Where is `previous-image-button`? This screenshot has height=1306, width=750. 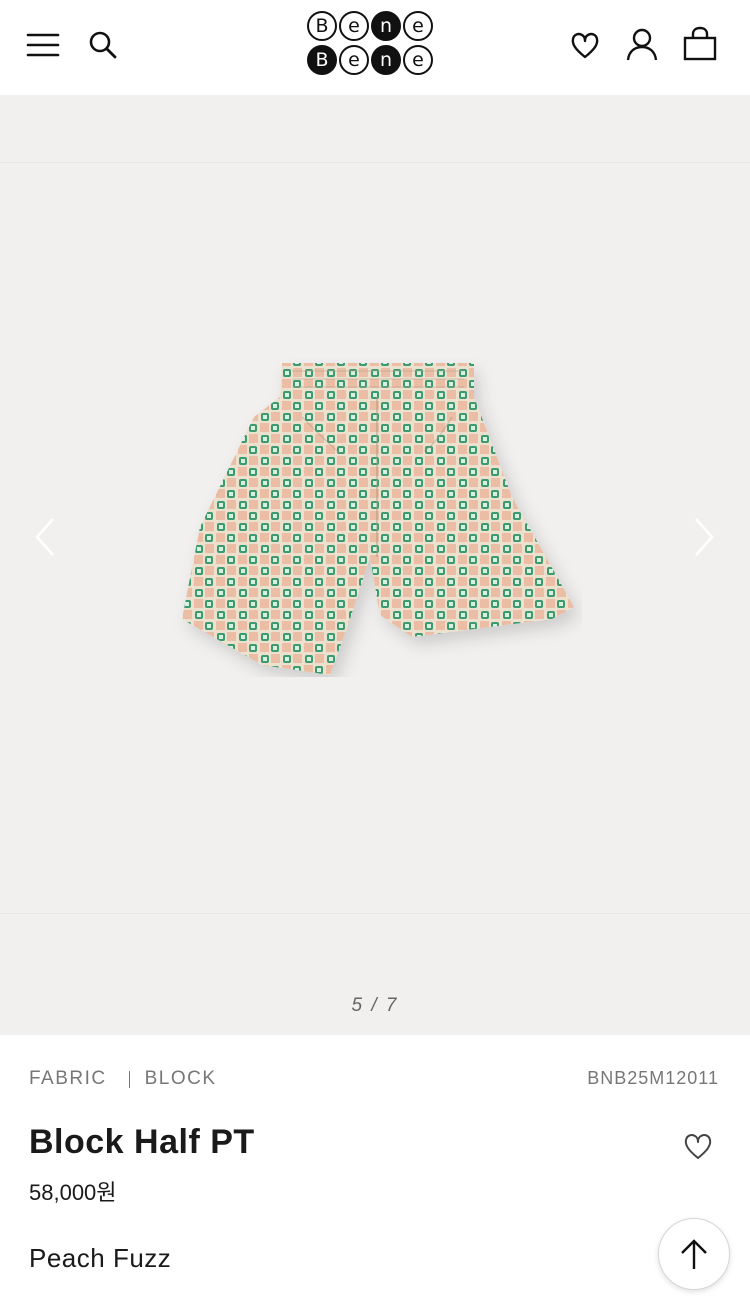
previous-image-button is located at coordinates (45, 537).